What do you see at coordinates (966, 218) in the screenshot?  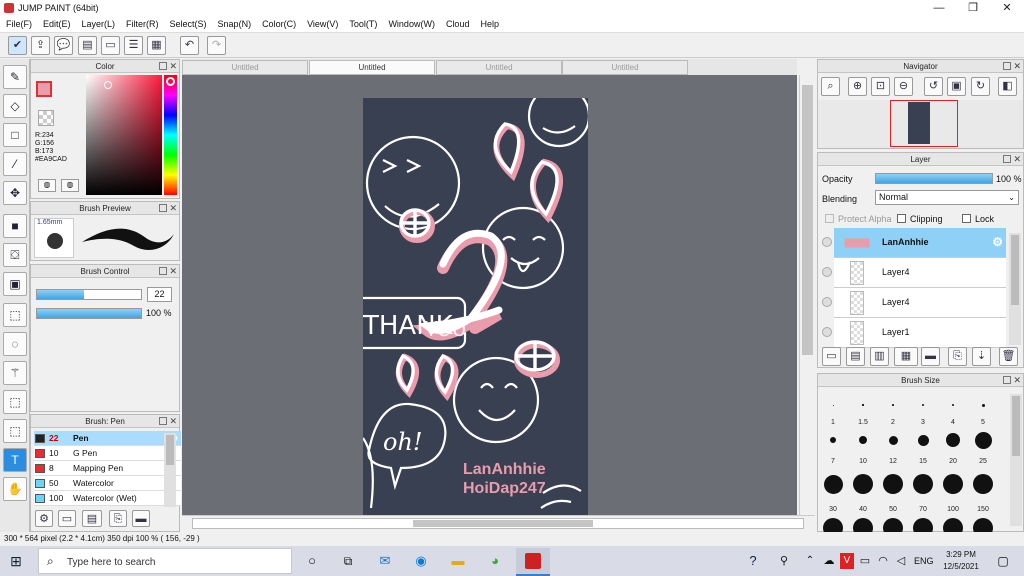 I see `lock-checkbox` at bounding box center [966, 218].